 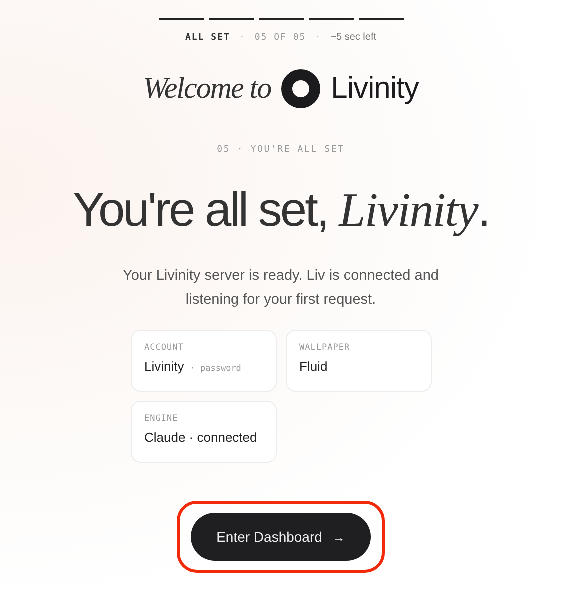 I want to click on status-text: ALL SET, so click(x=208, y=37).